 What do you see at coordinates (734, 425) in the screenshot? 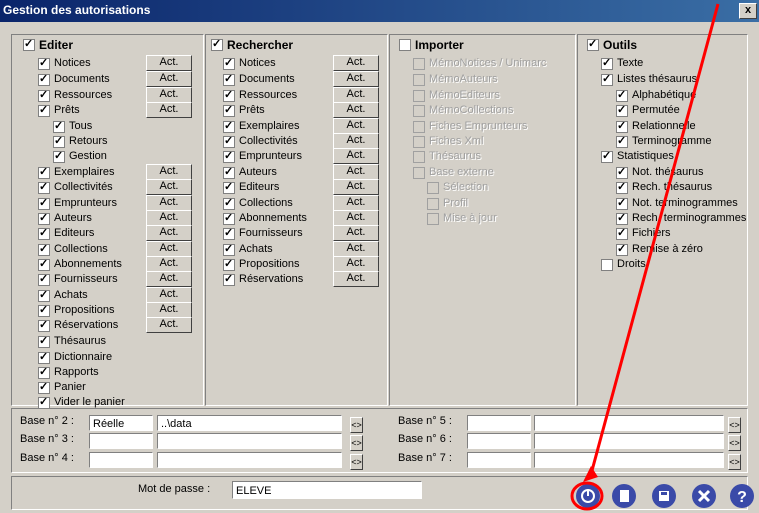
I see `base-5-browse-button: <>` at bounding box center [734, 425].